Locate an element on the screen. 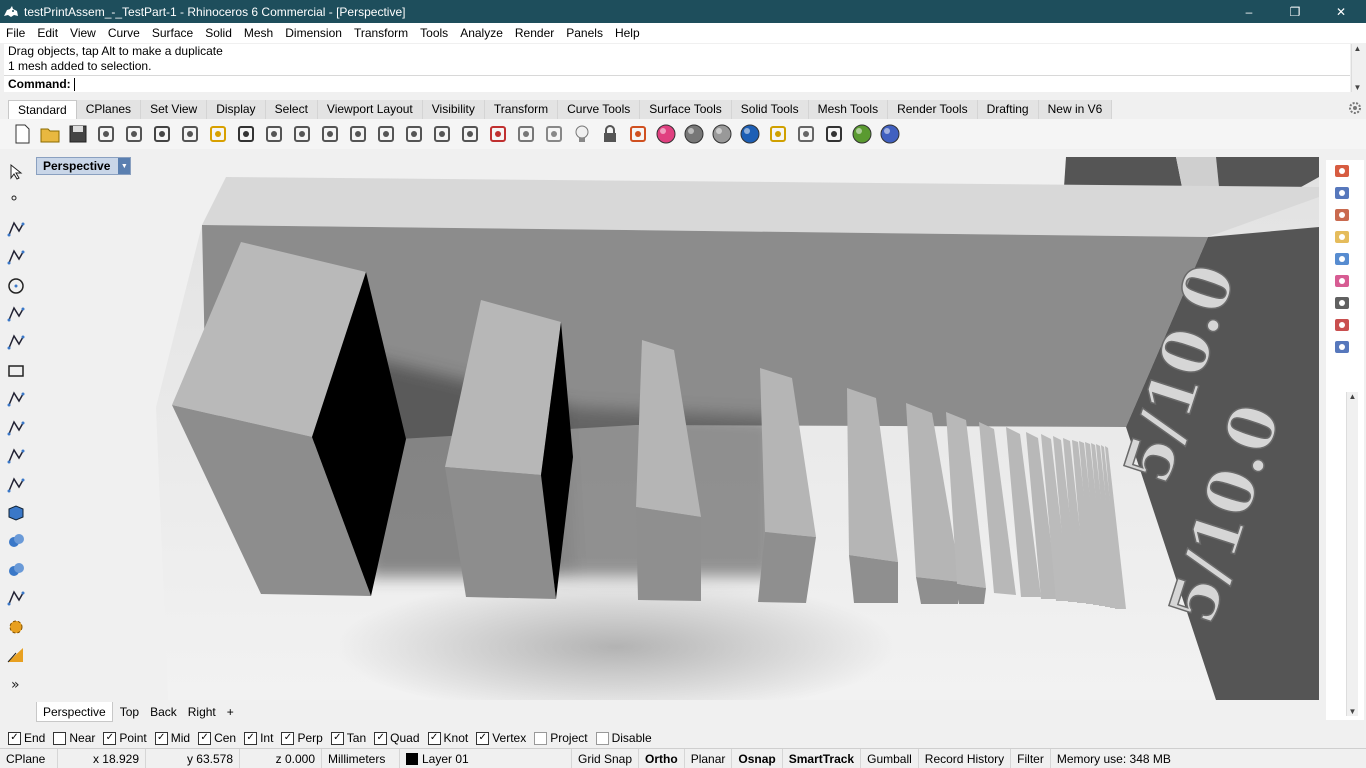 This screenshot has width=1366, height=768. rotate-camera-icon is located at coordinates (442, 134).